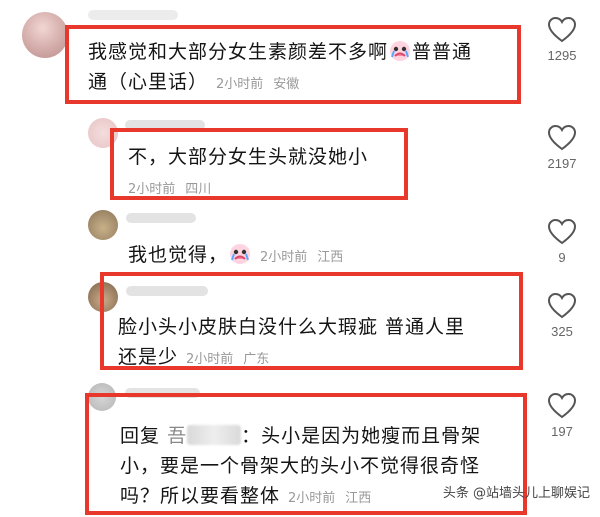  What do you see at coordinates (292, 327) in the screenshot?
I see `comment-text-line: 脸小头小皮肤白没什么大瑕疵 普通人里` at bounding box center [292, 327].